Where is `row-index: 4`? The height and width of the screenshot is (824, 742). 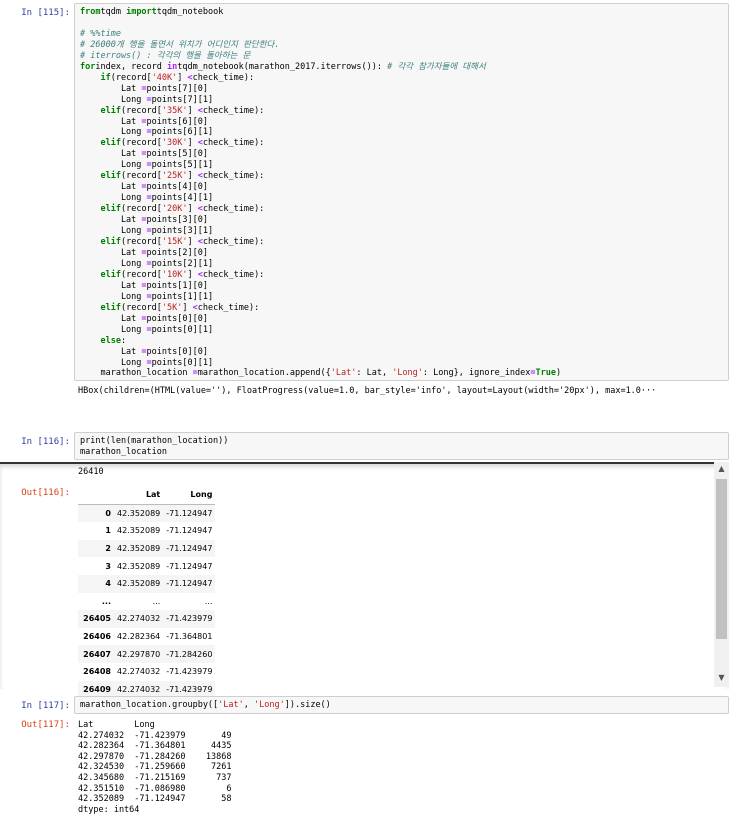 row-index: 4 is located at coordinates (108, 584).